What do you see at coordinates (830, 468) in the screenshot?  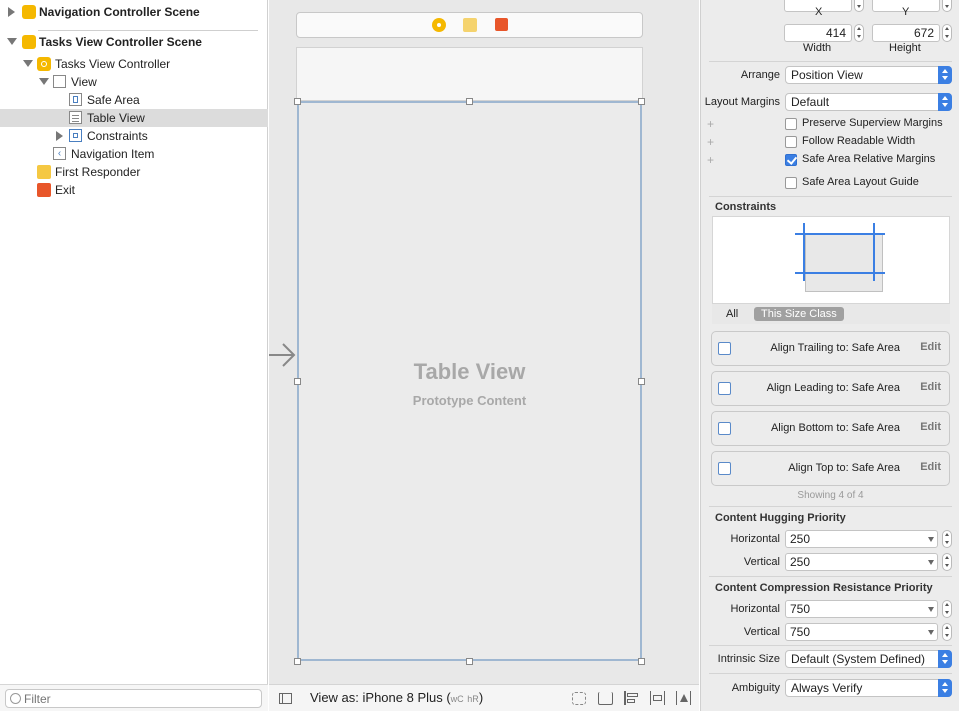 I see `constraint-row: Align Top to: Safe Area Edit` at bounding box center [830, 468].